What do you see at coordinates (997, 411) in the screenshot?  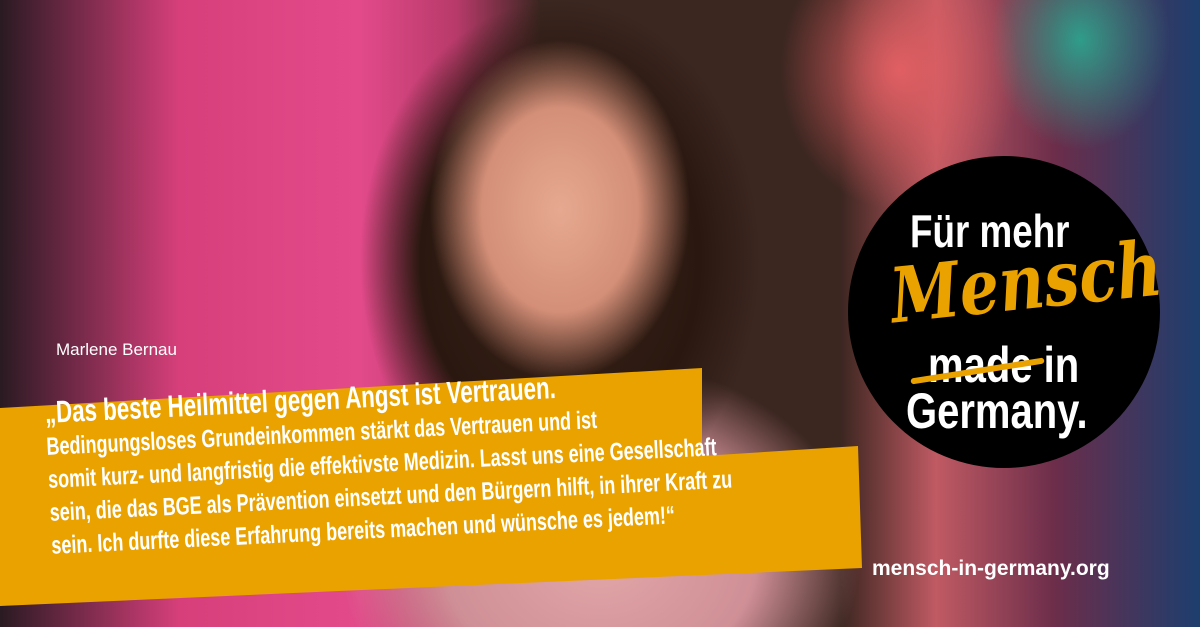 I see `badge-germany: Germany.` at bounding box center [997, 411].